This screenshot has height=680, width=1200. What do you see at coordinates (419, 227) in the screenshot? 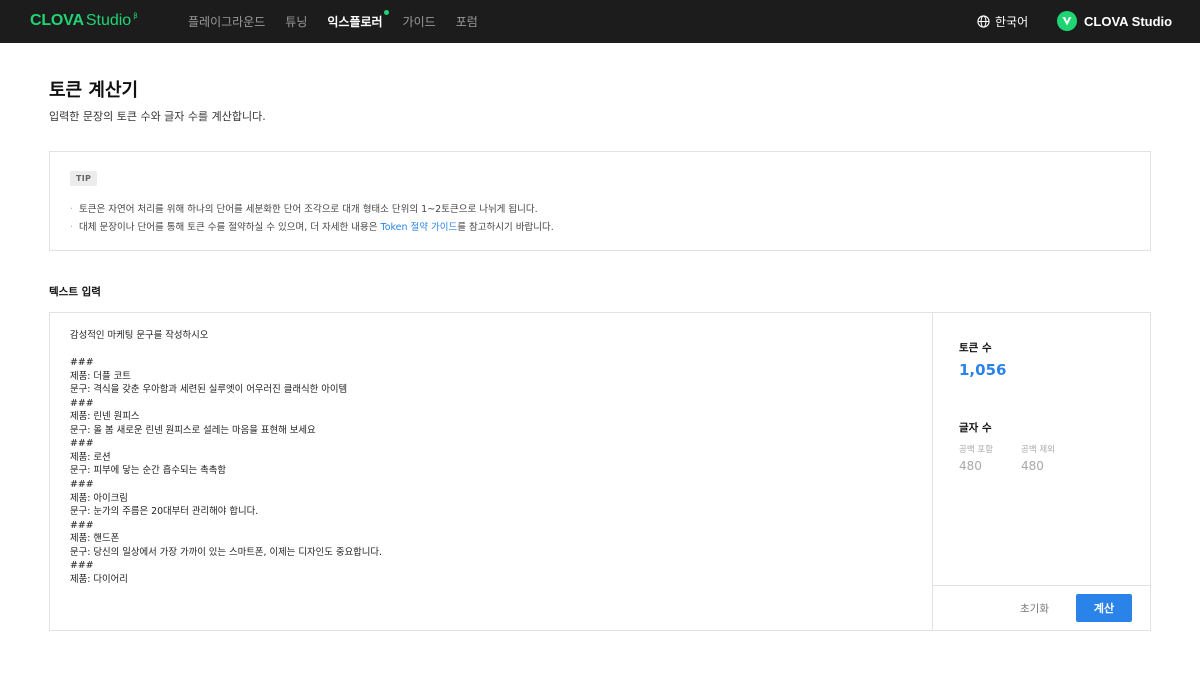
I see `token-saving-guide-link: Token 절약 가이드` at bounding box center [419, 227].